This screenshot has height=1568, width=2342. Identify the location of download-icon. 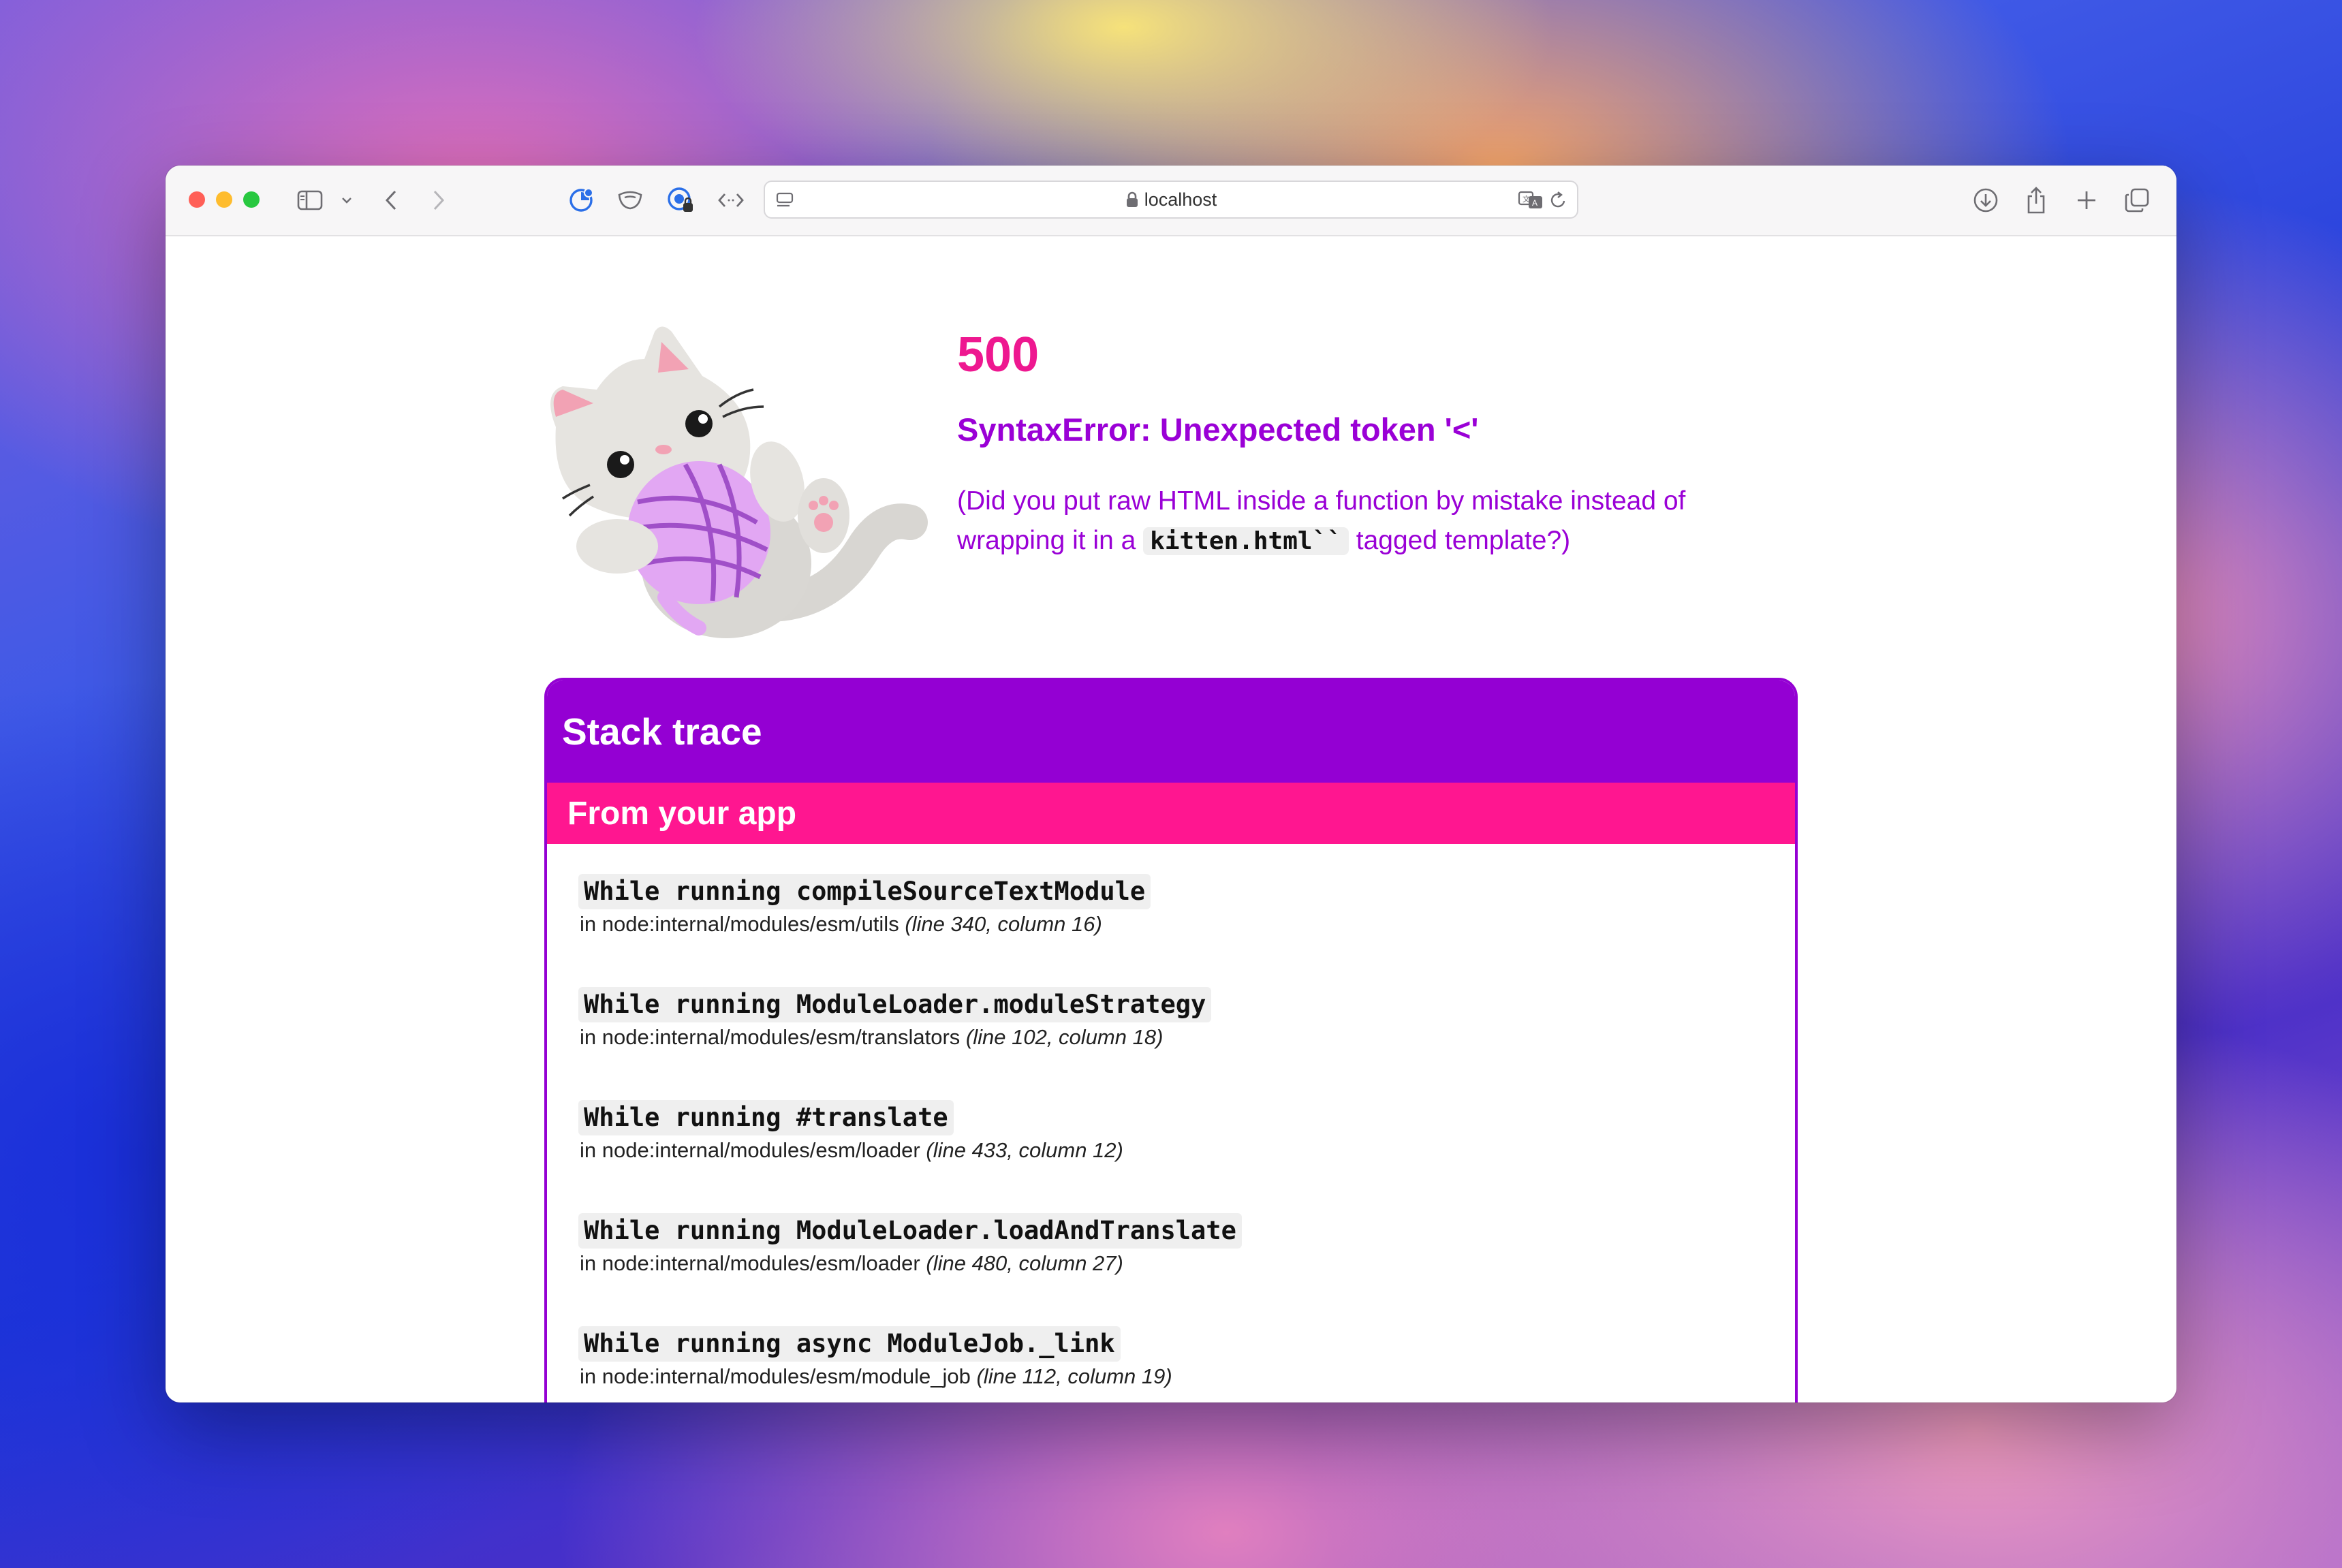
(1986, 200).